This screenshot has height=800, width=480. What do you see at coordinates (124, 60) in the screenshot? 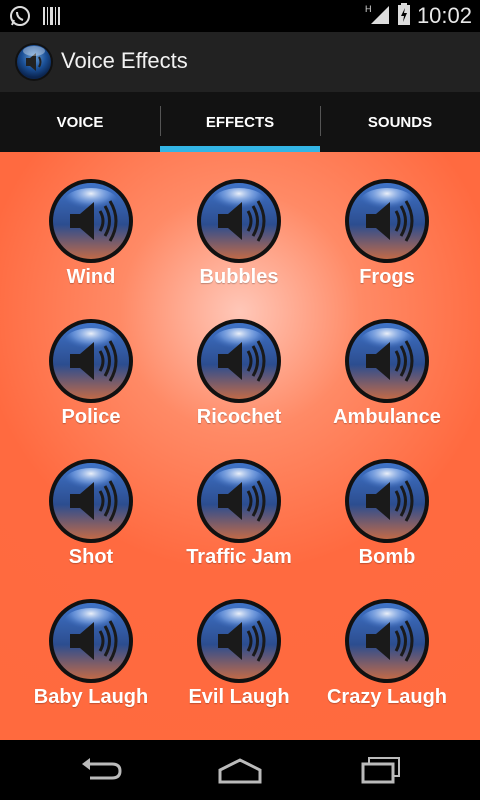
I see `app-title: Voice Effects` at bounding box center [124, 60].